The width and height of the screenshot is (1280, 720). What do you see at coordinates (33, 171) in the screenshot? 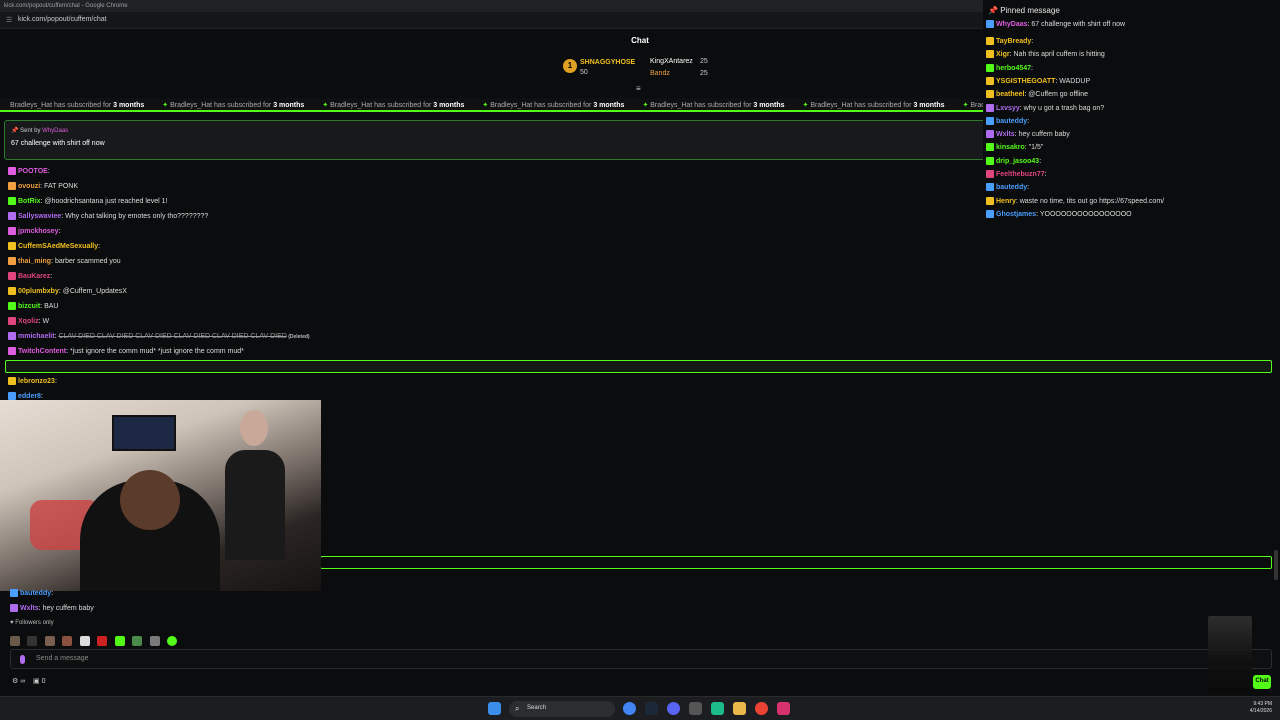
I see `chat-username: POOTOE` at bounding box center [33, 171].